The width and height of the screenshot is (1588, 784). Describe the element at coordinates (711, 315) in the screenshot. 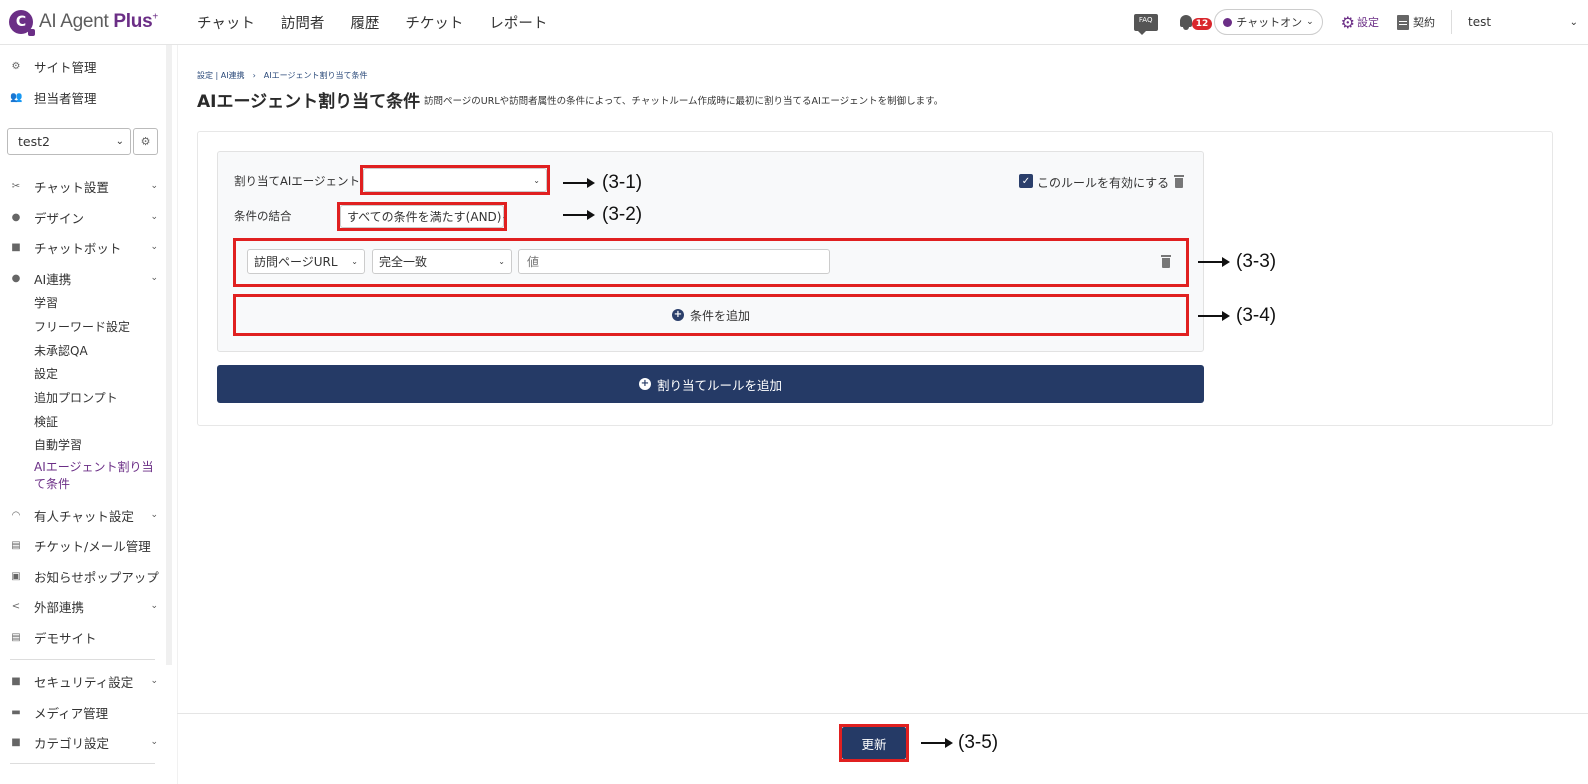

I see `add-condition-button: + 条件を追加` at that location.